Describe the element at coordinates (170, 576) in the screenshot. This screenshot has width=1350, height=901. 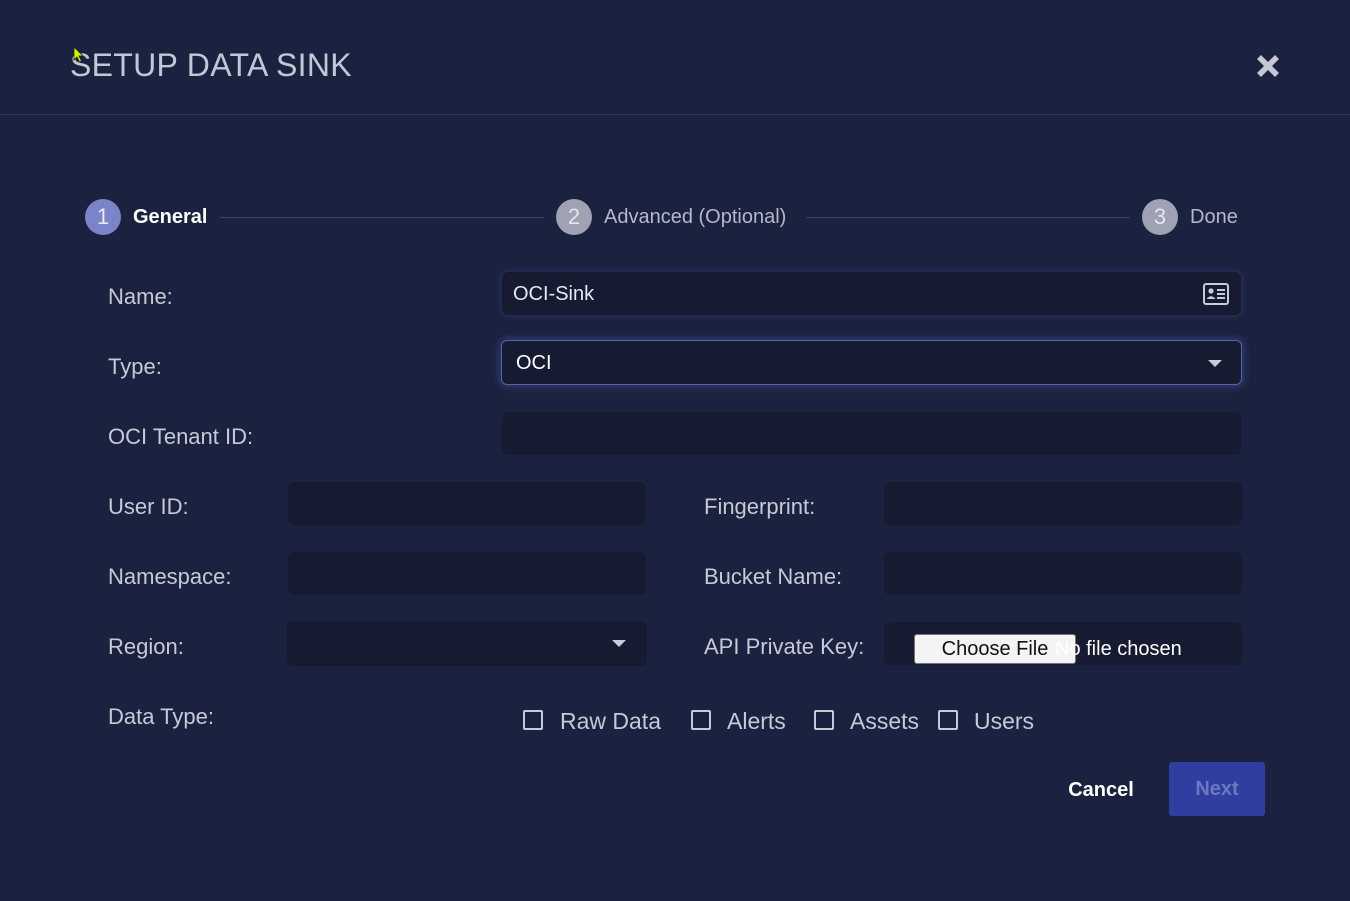
I see `namespace-label: Namespace:` at that location.